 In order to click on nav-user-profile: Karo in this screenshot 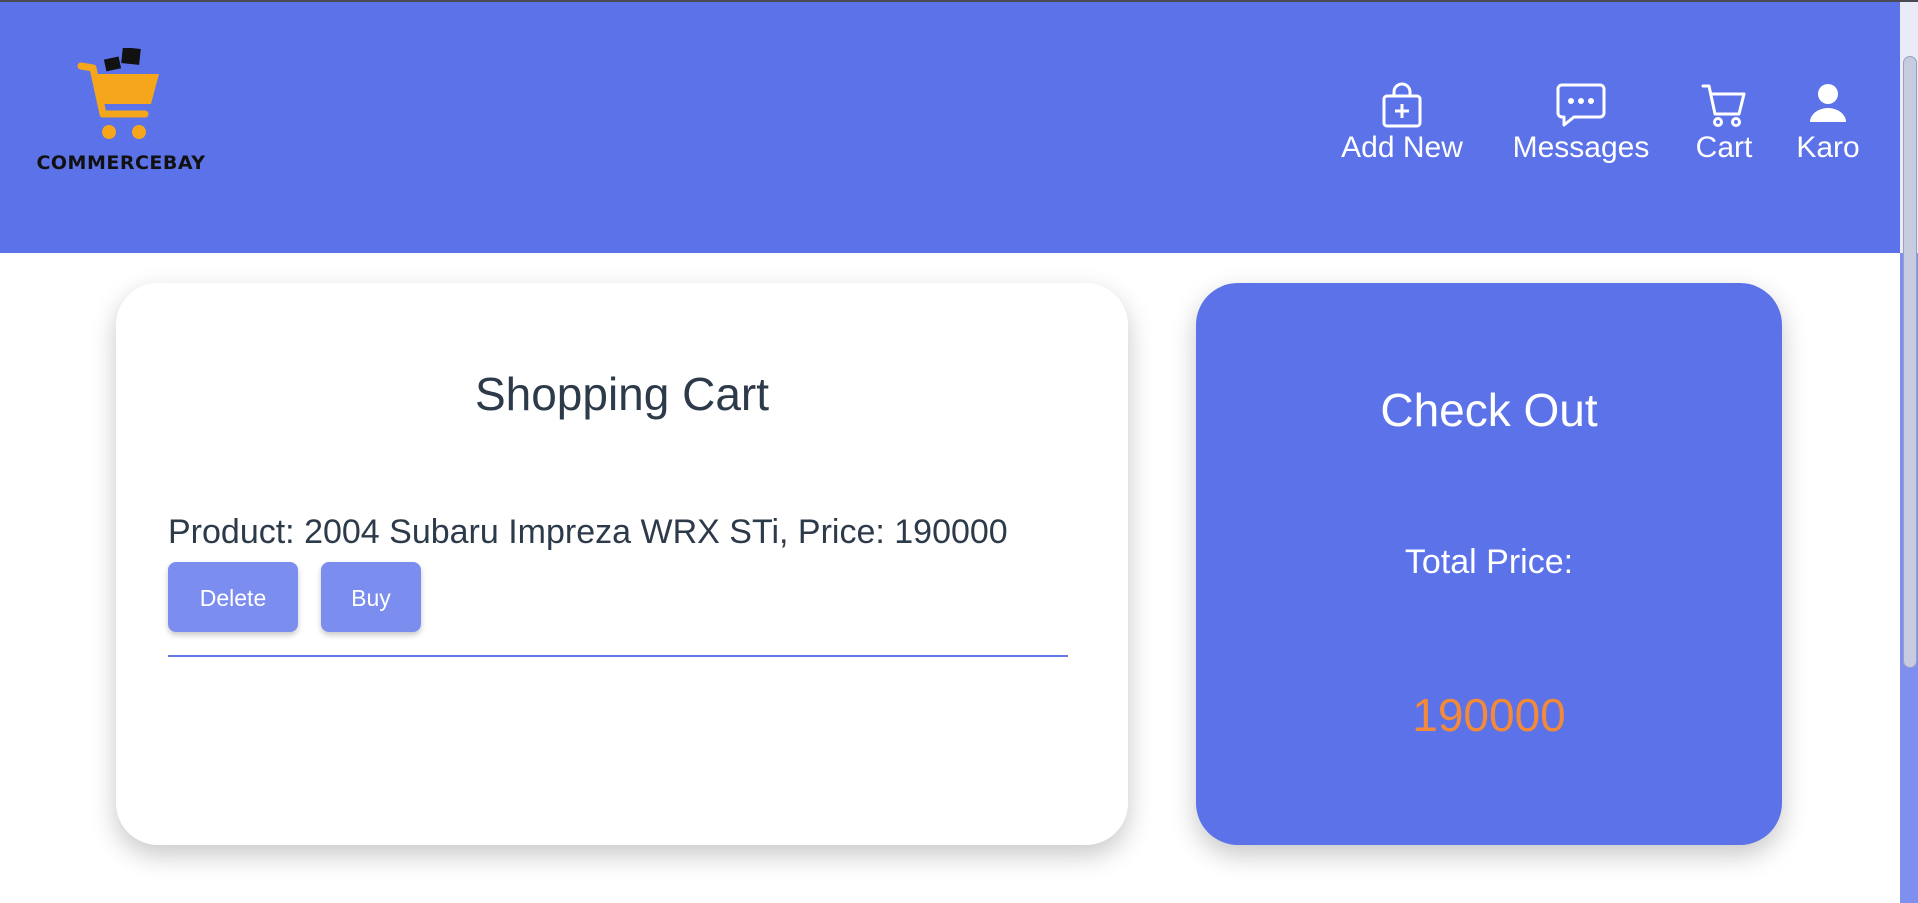, I will do `click(1828, 127)`.